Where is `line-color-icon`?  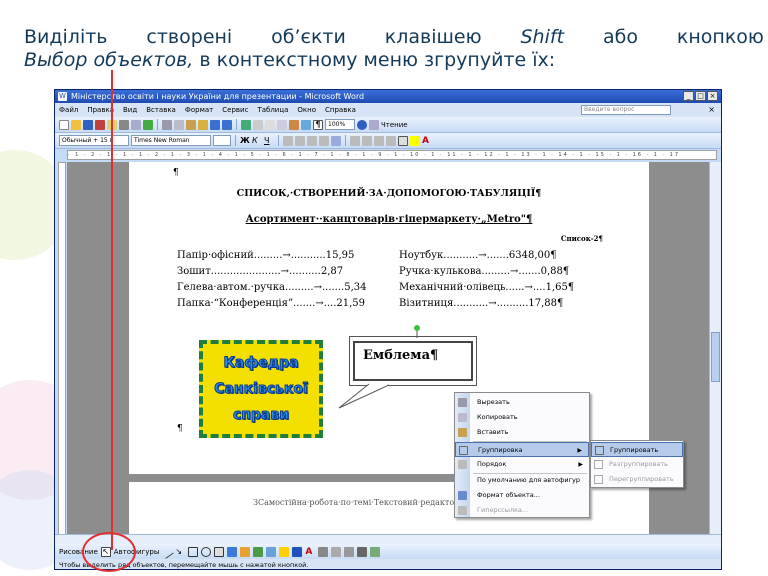
line-color-icon is located at coordinates (297, 551).